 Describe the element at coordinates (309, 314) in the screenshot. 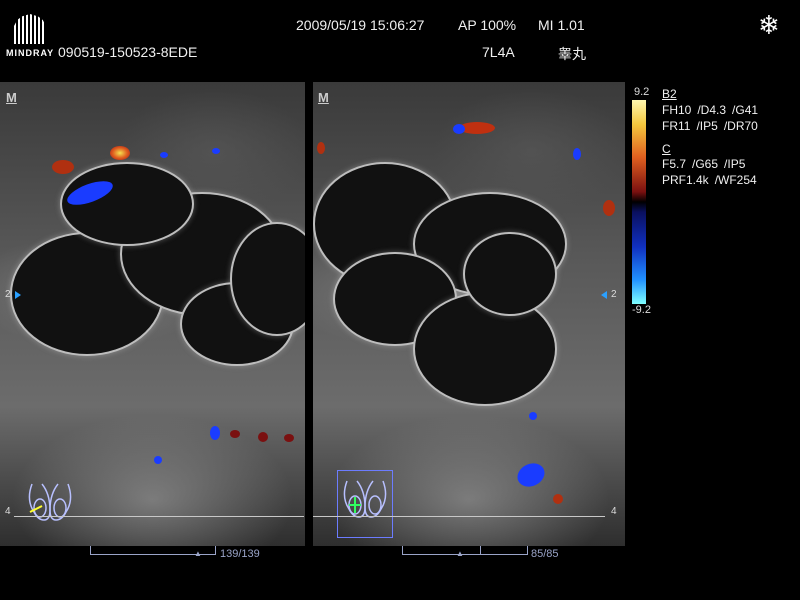

I see `pane-divider` at that location.